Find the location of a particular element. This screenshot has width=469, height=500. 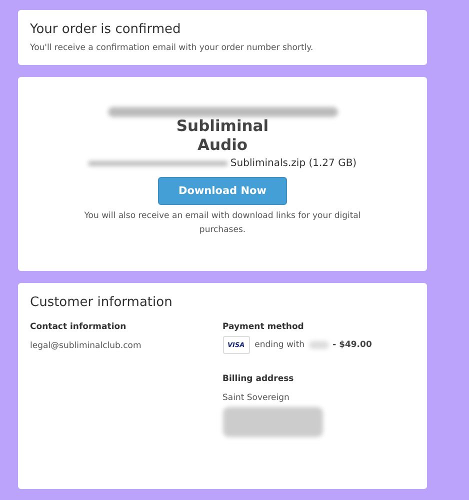

payment-amount: - $49.00 is located at coordinates (352, 345).